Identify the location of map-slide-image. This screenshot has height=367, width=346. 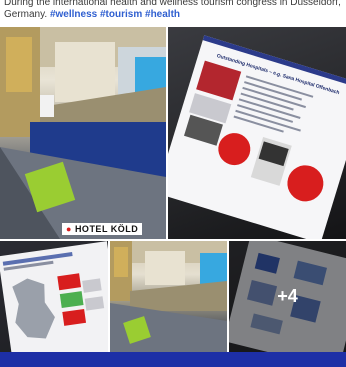
(54, 296).